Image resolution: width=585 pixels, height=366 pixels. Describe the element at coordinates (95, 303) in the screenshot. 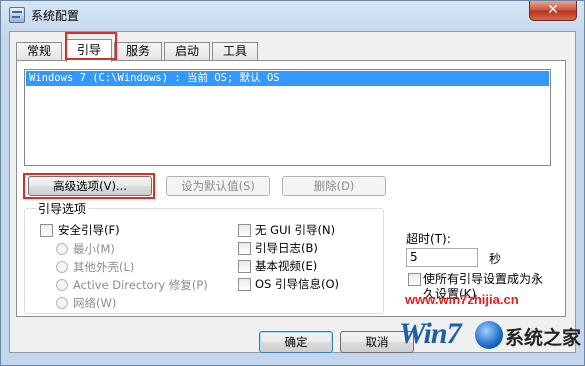

I see `network-label: 网络(W)` at that location.